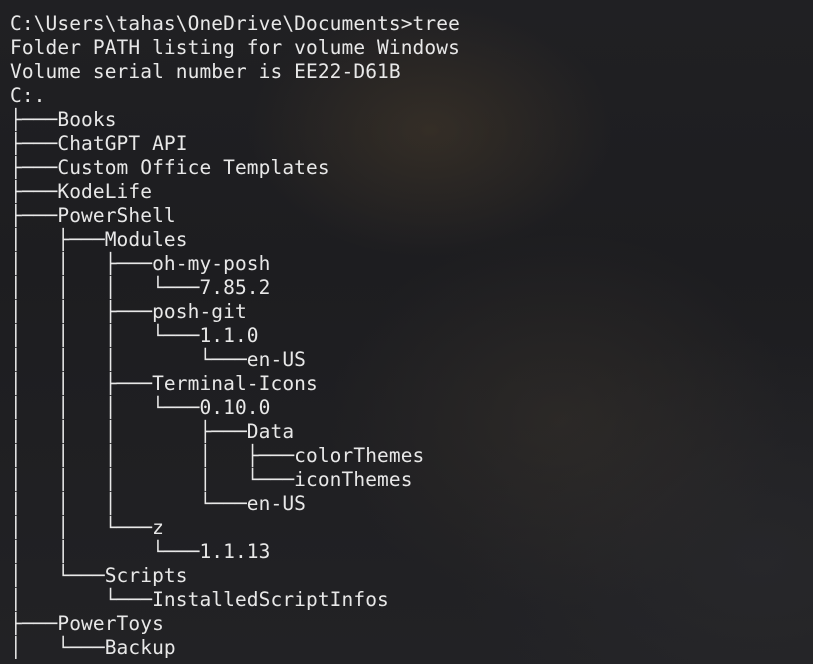 The width and height of the screenshot is (813, 664). What do you see at coordinates (87, 527) in the screenshot?
I see `tree-line-z: │ │ └───z` at bounding box center [87, 527].